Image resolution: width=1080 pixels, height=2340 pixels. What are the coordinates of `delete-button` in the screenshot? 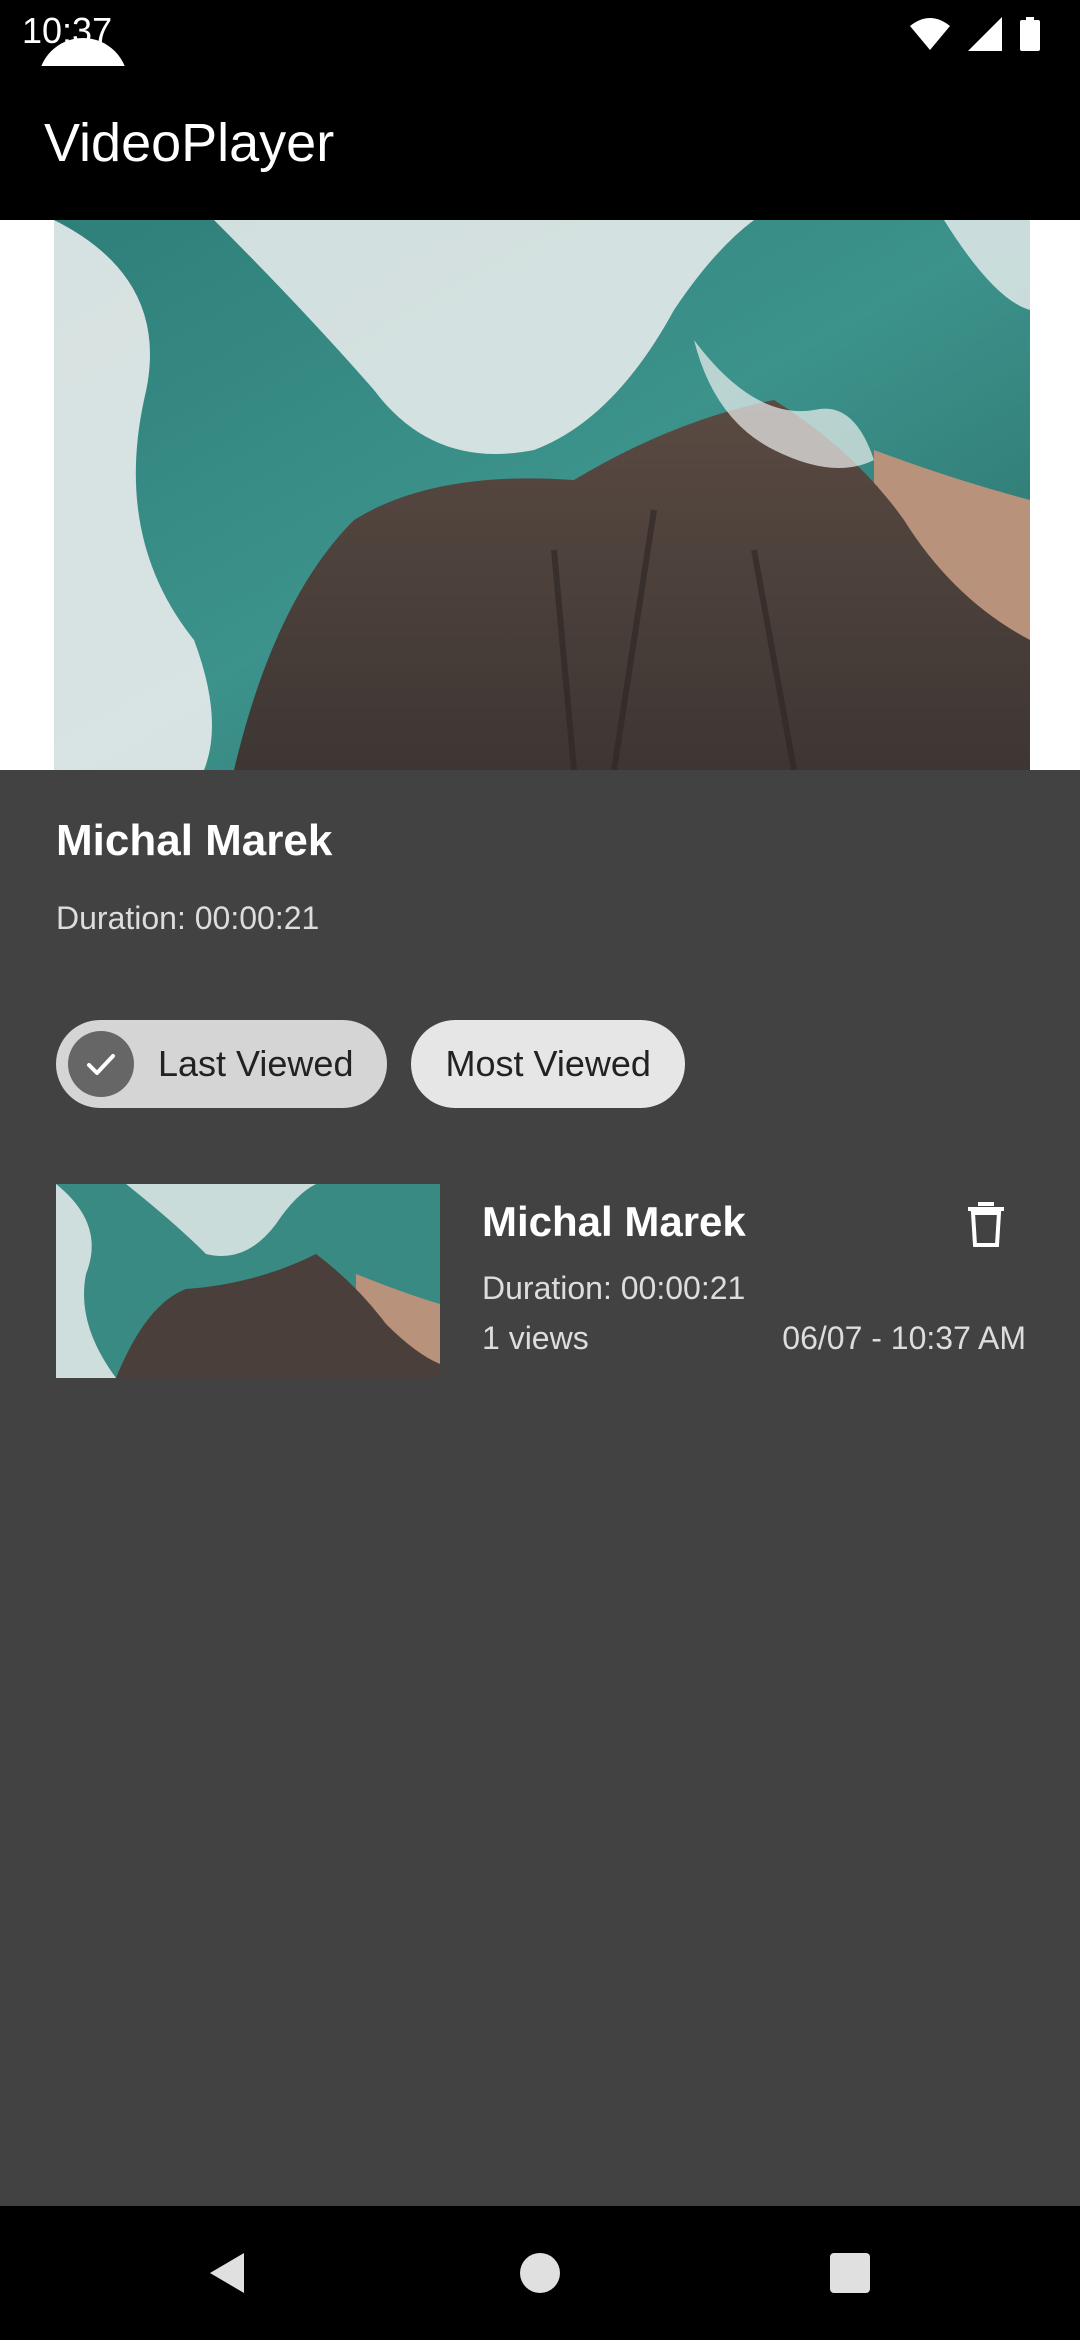 It's located at (986, 1224).